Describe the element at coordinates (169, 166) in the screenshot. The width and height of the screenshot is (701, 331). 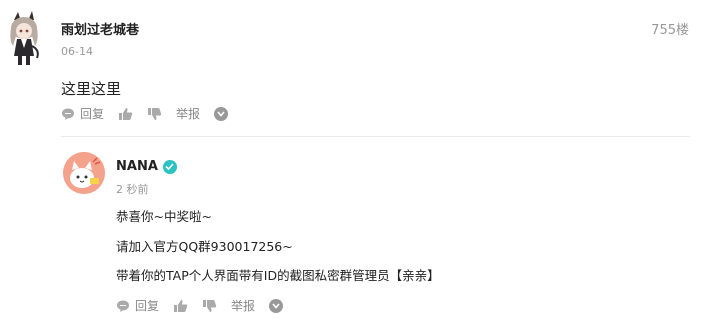
I see `verified-icon` at that location.